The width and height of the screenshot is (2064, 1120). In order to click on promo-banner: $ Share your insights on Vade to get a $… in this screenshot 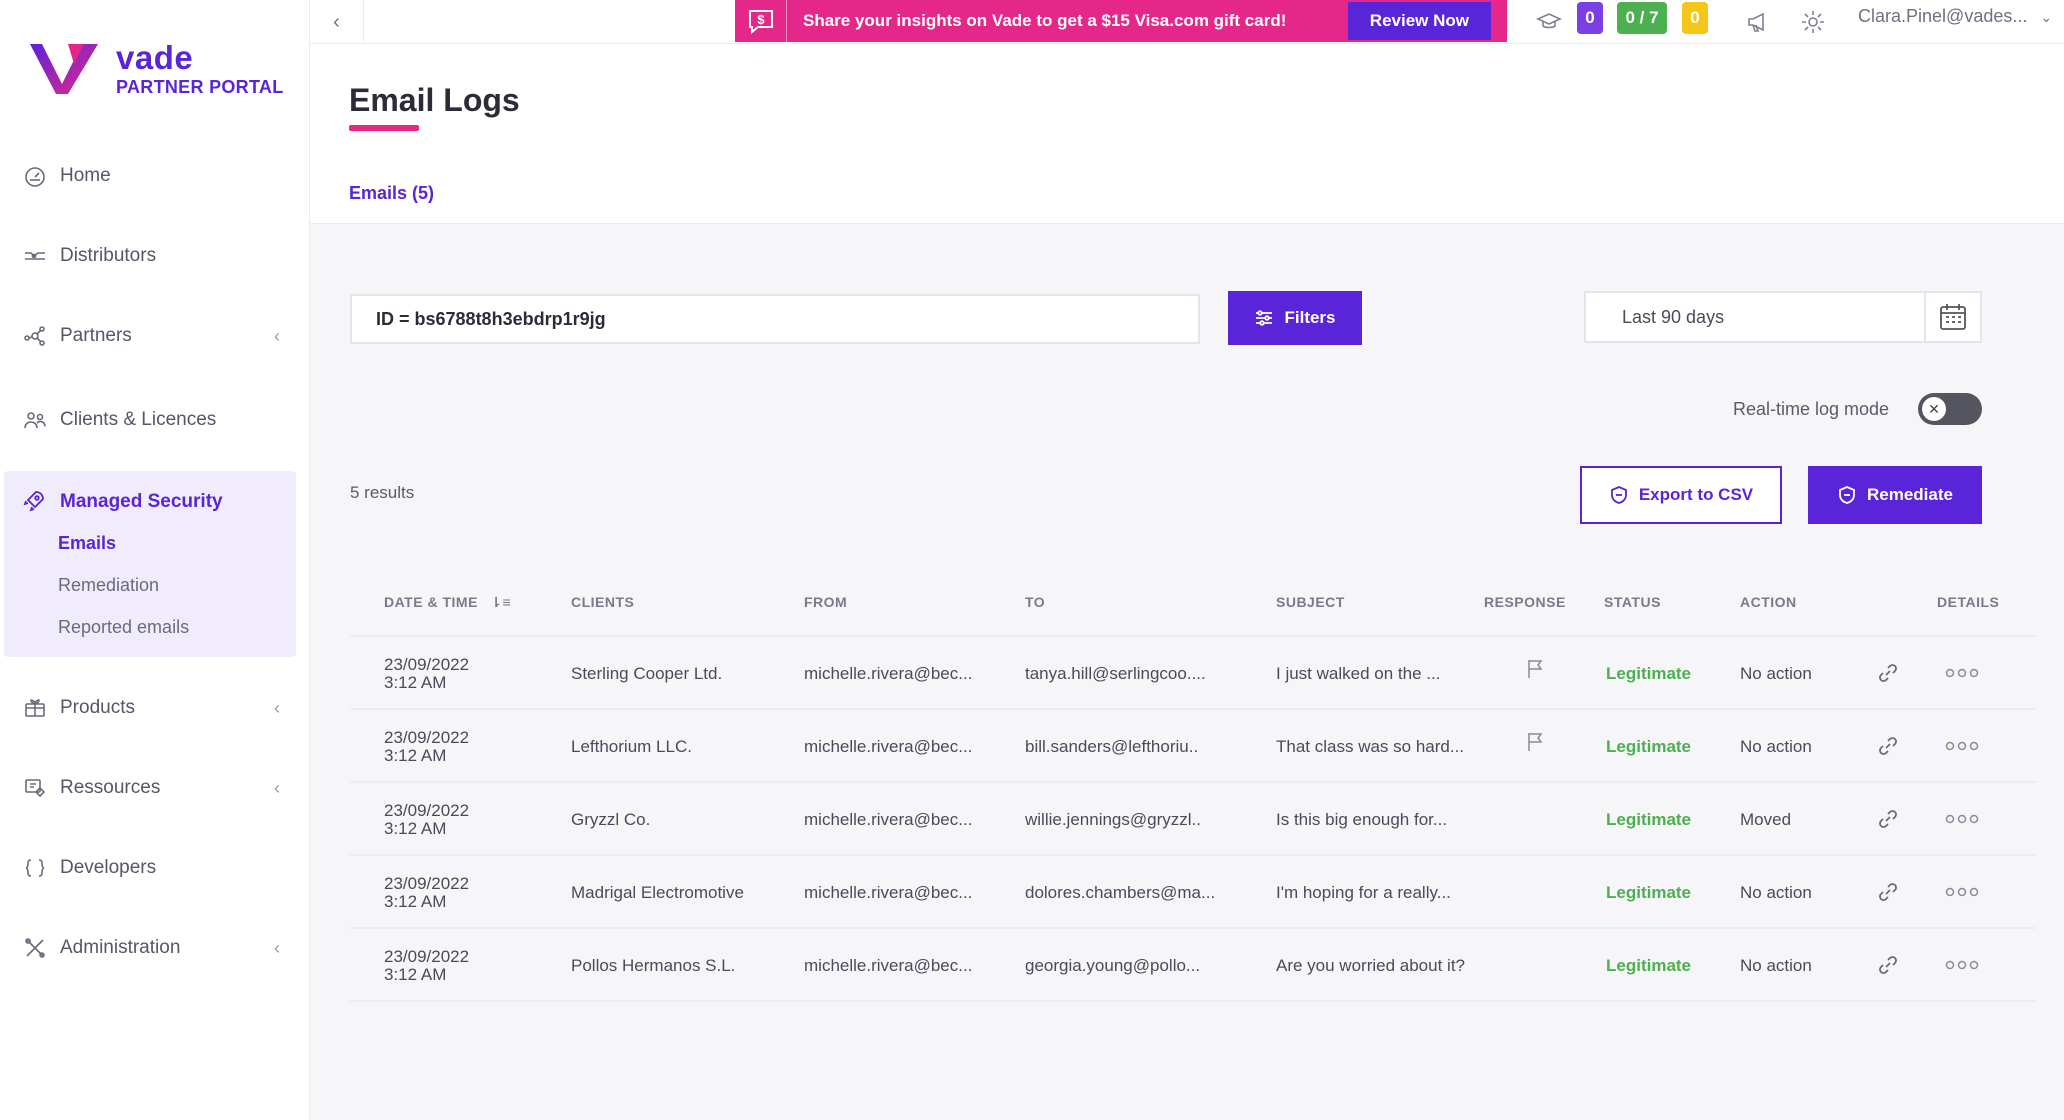, I will do `click(1121, 21)`.